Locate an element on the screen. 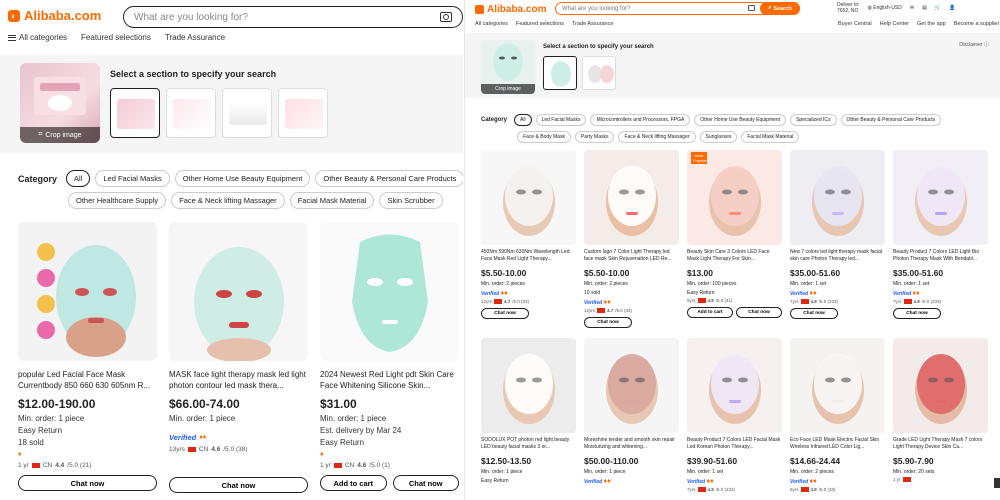 The height and width of the screenshot is (500, 1000). nav-get-app: Get the app is located at coordinates (931, 24).